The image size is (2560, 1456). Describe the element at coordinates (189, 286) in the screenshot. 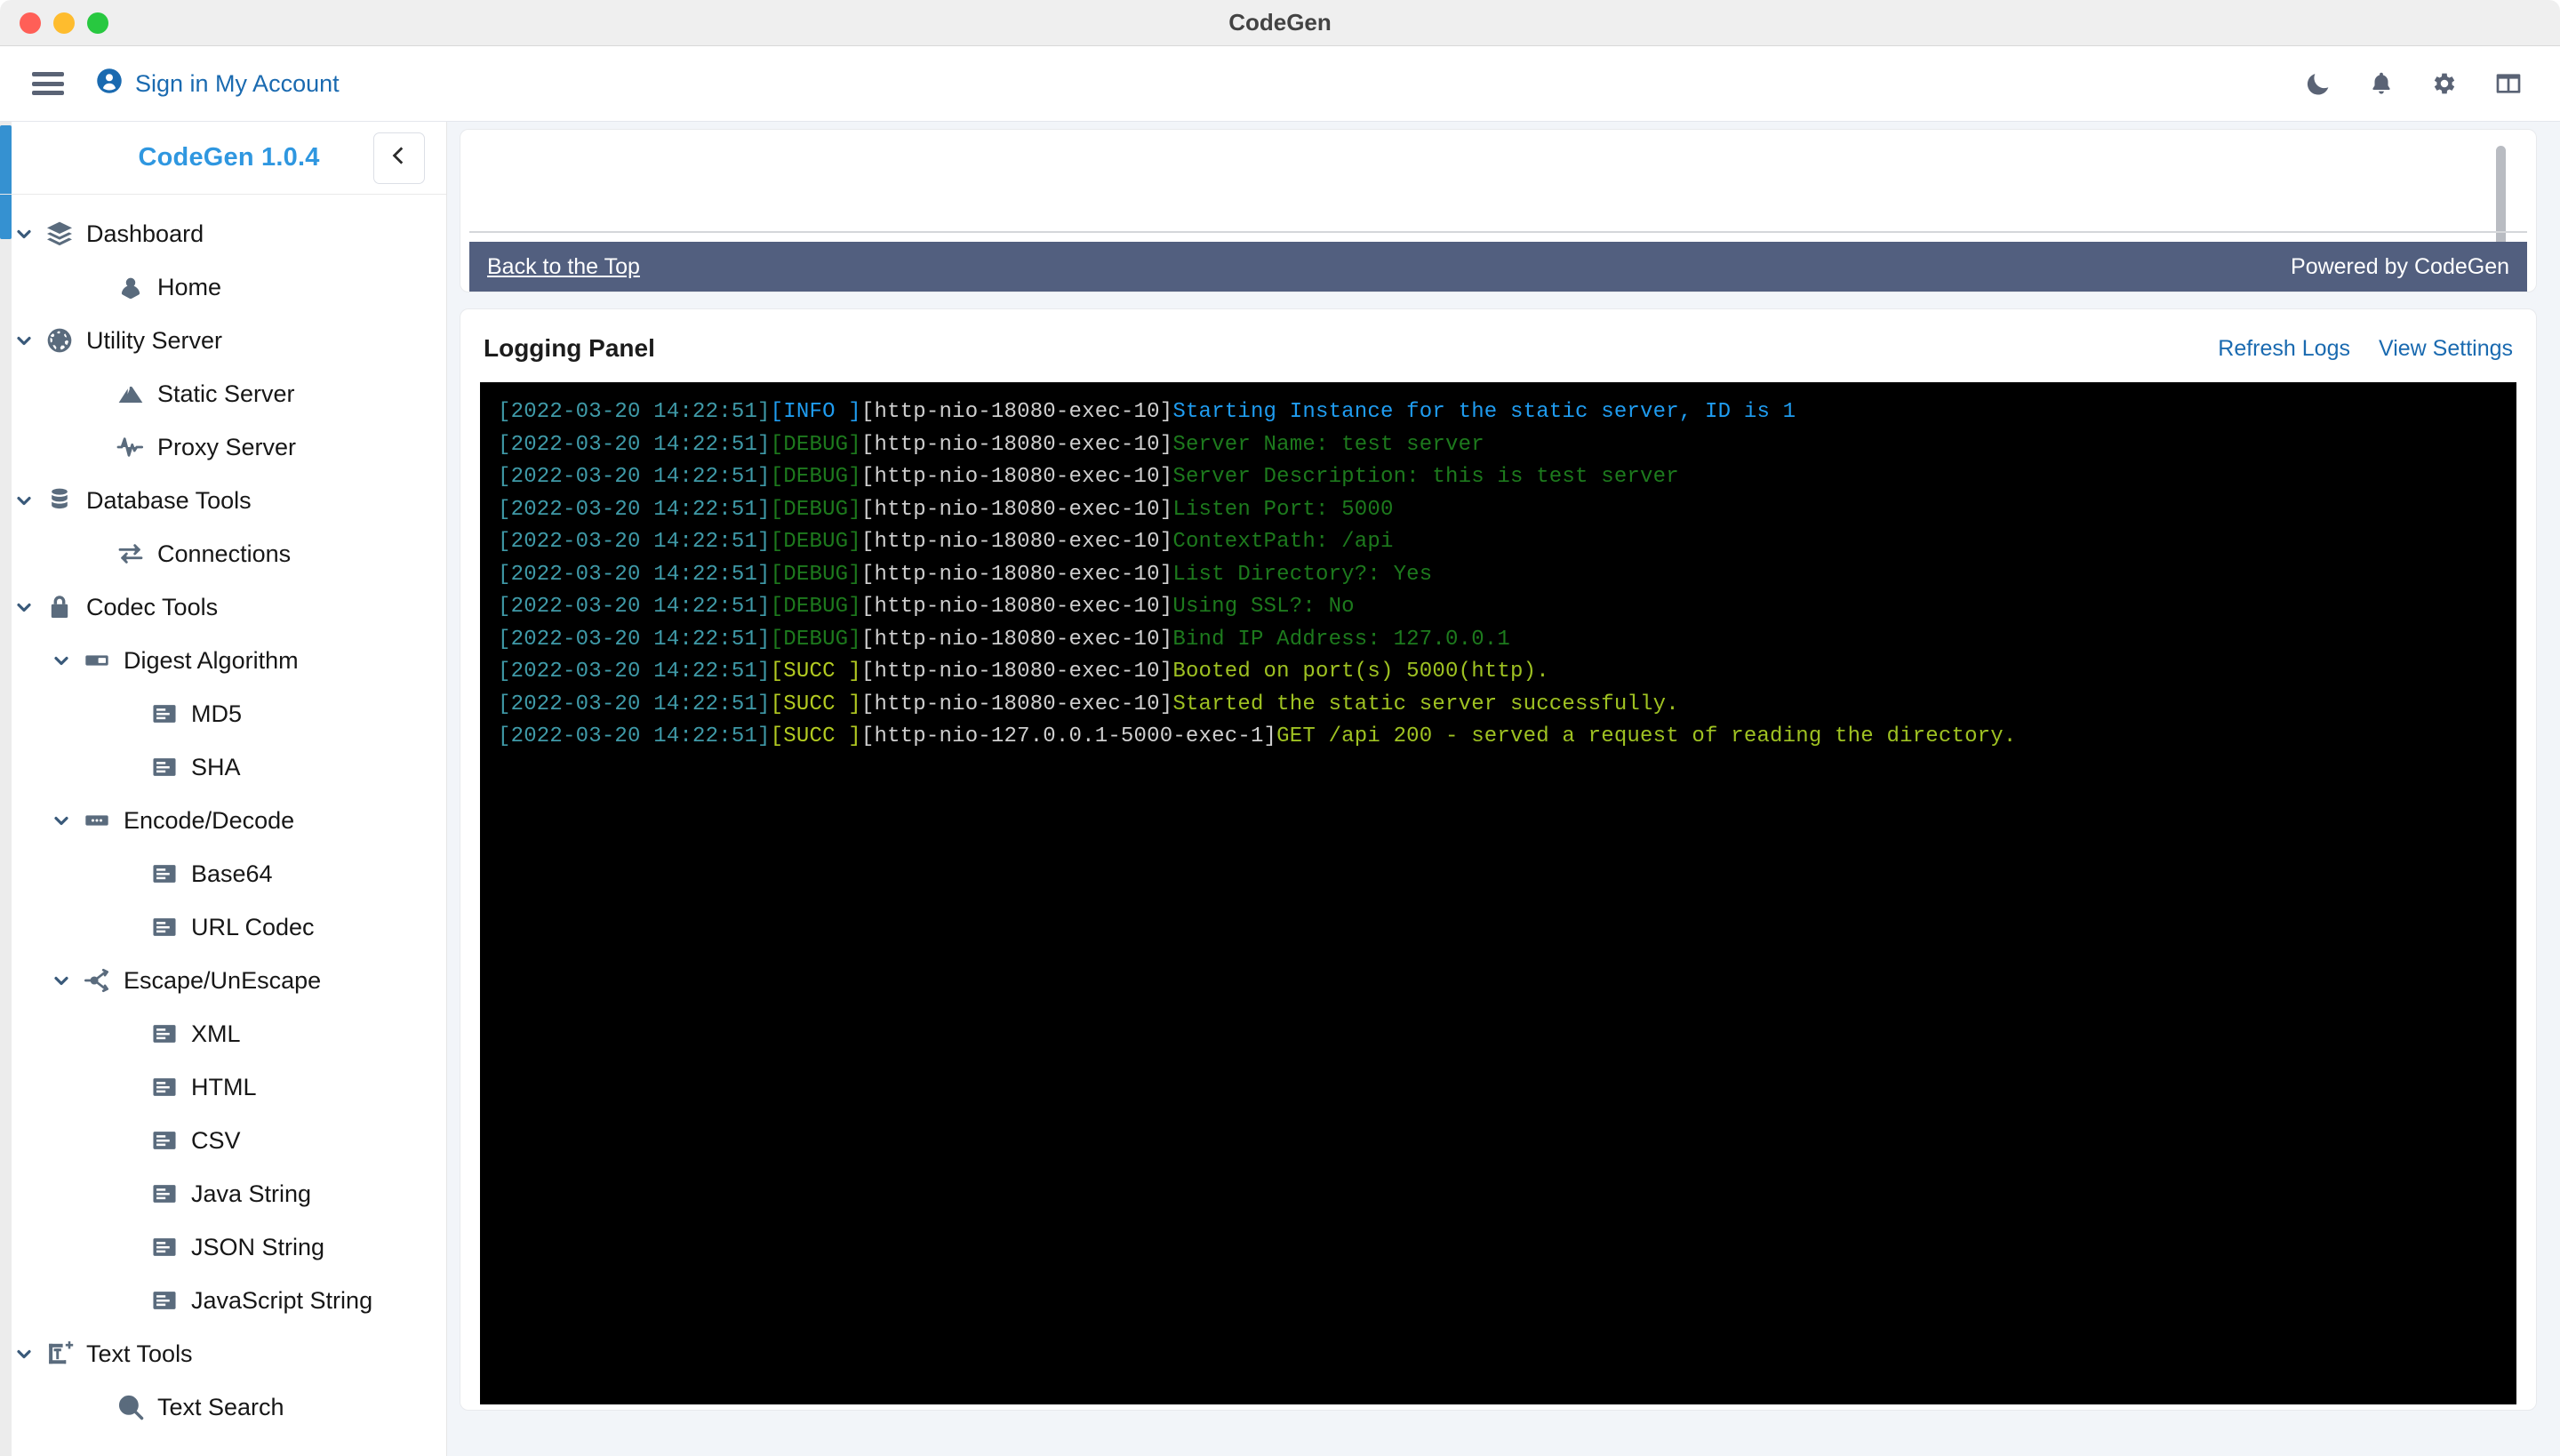

I see `sidebar-item-label: Home` at that location.